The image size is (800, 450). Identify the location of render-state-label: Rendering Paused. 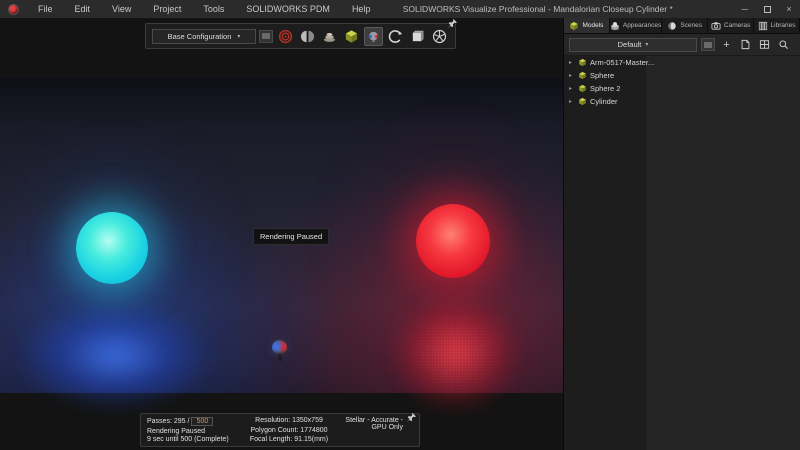
(176, 431).